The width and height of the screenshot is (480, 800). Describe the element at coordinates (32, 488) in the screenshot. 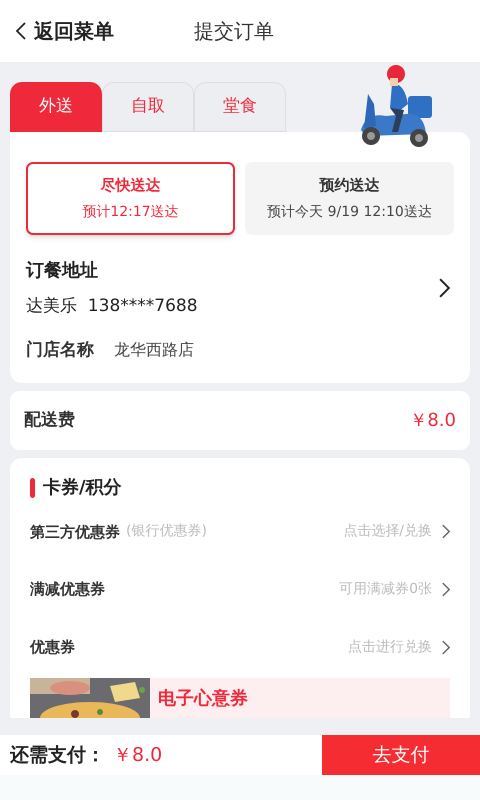

I see `section-marker` at that location.